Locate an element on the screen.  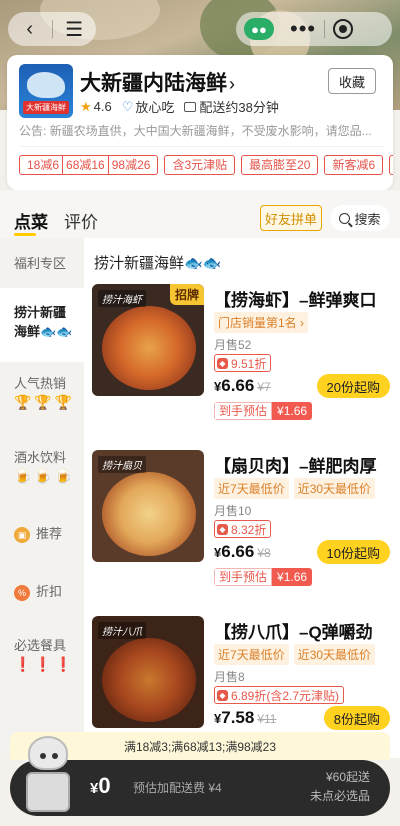
promo-label: 新客减6 is located at coordinates (354, 165).